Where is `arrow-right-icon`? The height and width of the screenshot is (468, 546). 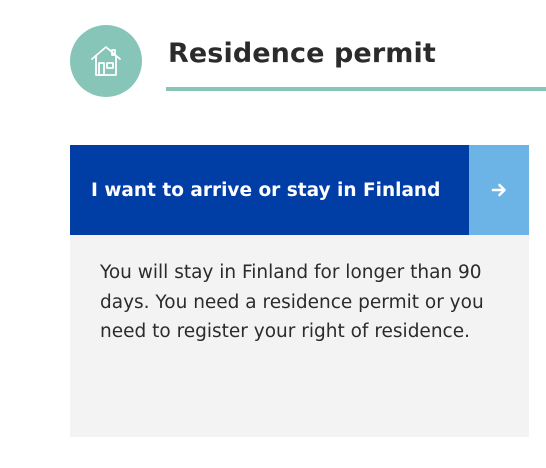
arrow-right-icon is located at coordinates (499, 190).